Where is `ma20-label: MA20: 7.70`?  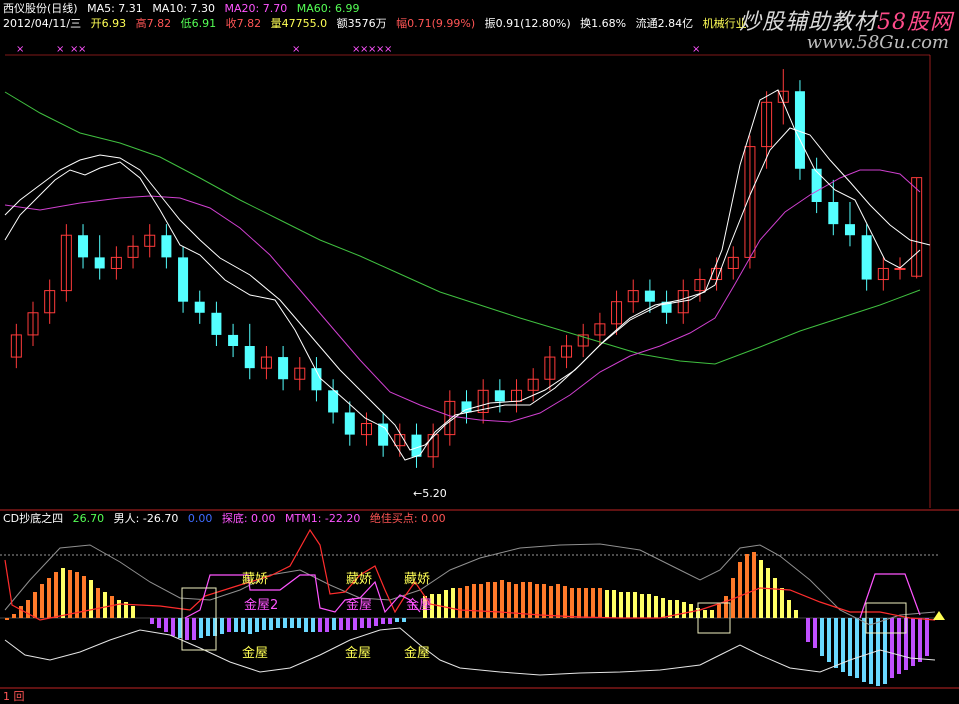 ma20-label: MA20: 7.70 is located at coordinates (256, 8).